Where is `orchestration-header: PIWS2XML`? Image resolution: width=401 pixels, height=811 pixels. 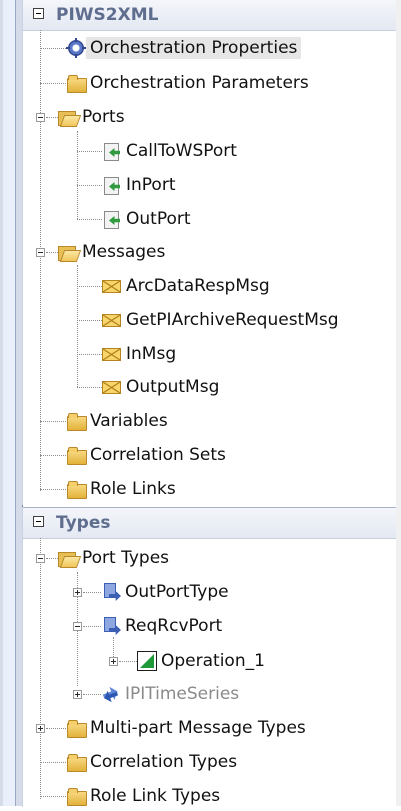
orchestration-header: PIWS2XML is located at coordinates (212, 15).